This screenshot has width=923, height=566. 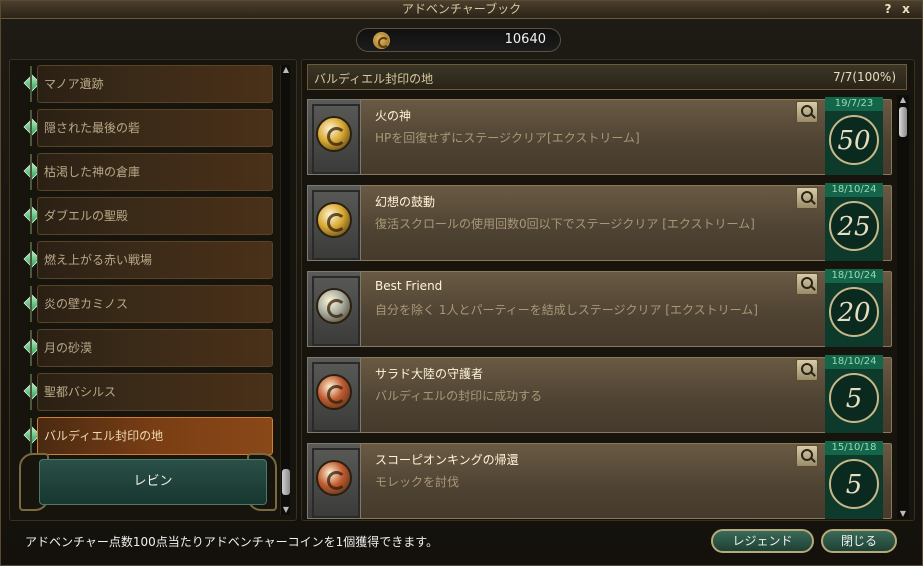 What do you see at coordinates (888, 9) in the screenshot?
I see `help-button: ?` at bounding box center [888, 9].